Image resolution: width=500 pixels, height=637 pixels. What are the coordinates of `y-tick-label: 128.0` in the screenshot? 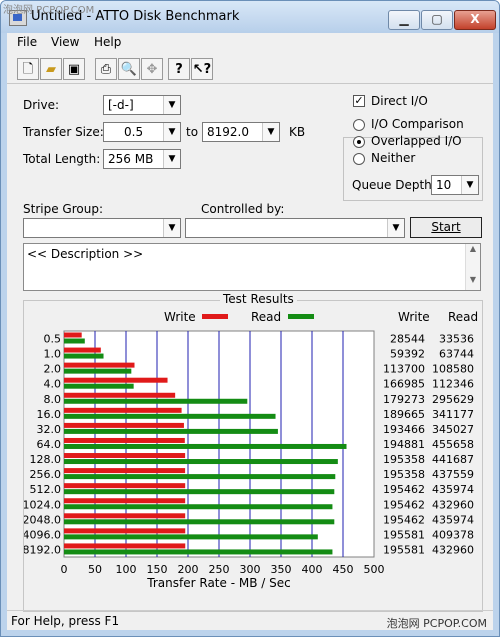 It's located at (46, 459).